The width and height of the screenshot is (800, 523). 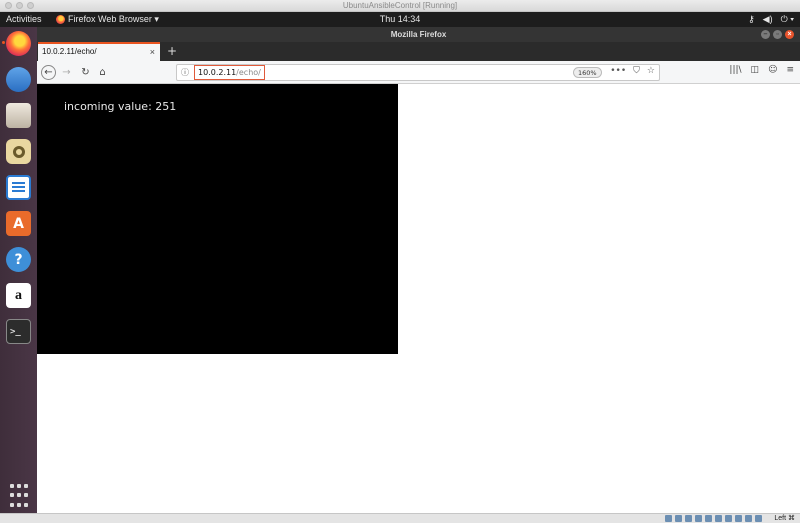 I want to click on dock-music-icon, so click(x=18, y=151).